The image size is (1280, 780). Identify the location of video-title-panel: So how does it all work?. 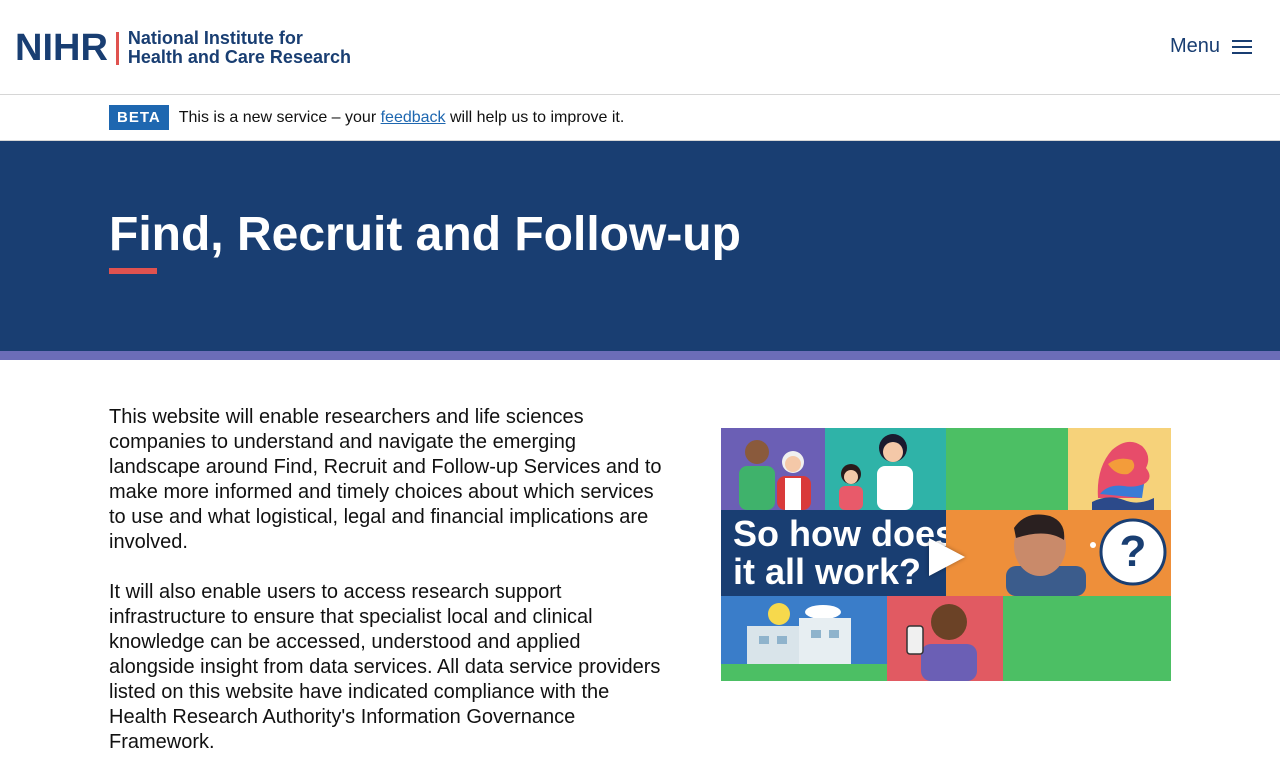
(838, 553).